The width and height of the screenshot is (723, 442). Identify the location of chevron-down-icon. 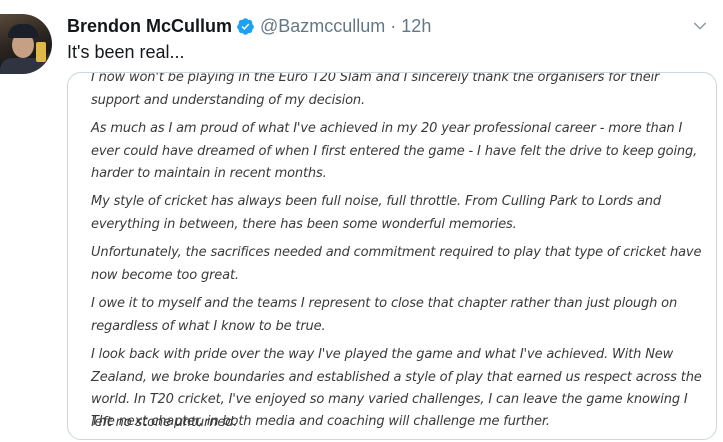
(700, 26).